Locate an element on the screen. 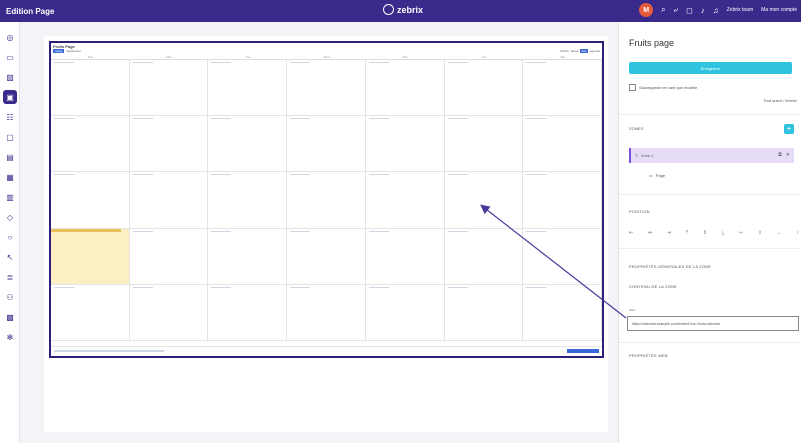 This screenshot has width=801, height=443. notification-icon: ♫ is located at coordinates (716, 10).